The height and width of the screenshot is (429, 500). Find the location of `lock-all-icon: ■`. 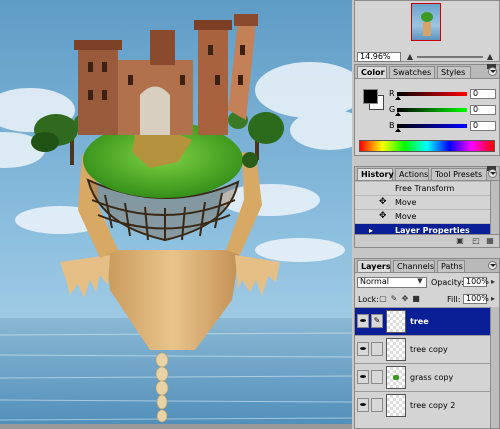

lock-all-icon: ■ is located at coordinates (416, 298).